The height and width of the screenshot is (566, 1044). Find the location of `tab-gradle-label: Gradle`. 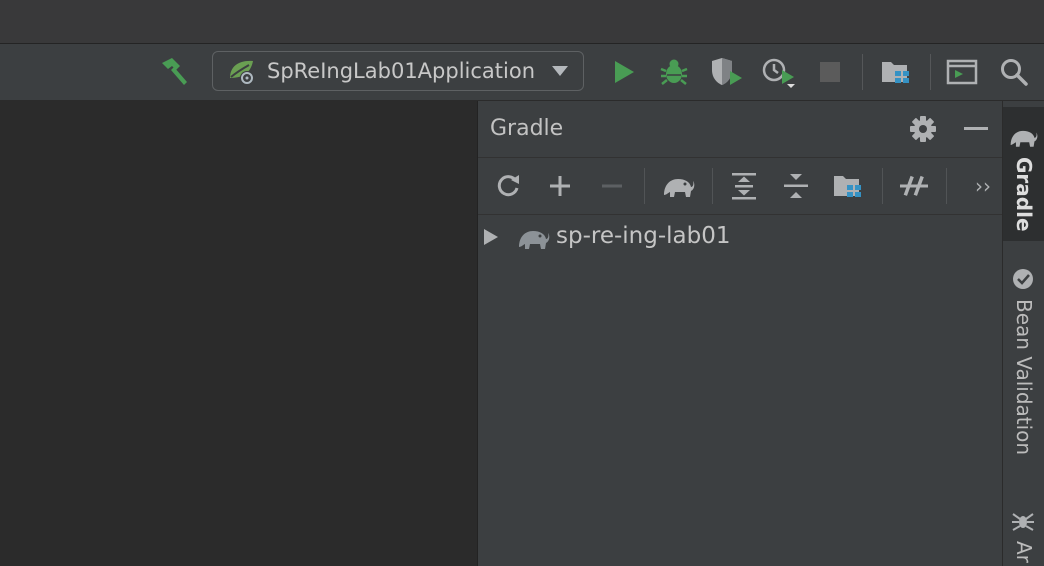

tab-gradle-label: Gradle is located at coordinates (1024, 194).